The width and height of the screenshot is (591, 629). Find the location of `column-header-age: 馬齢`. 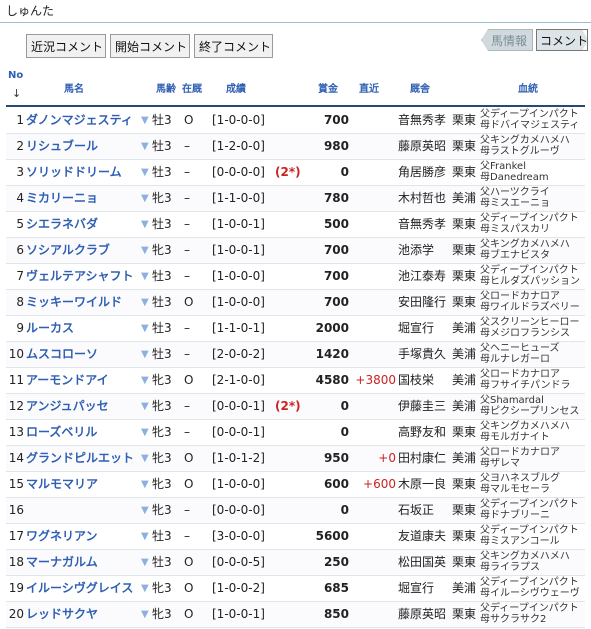

column-header-age: 馬齢 is located at coordinates (166, 87).